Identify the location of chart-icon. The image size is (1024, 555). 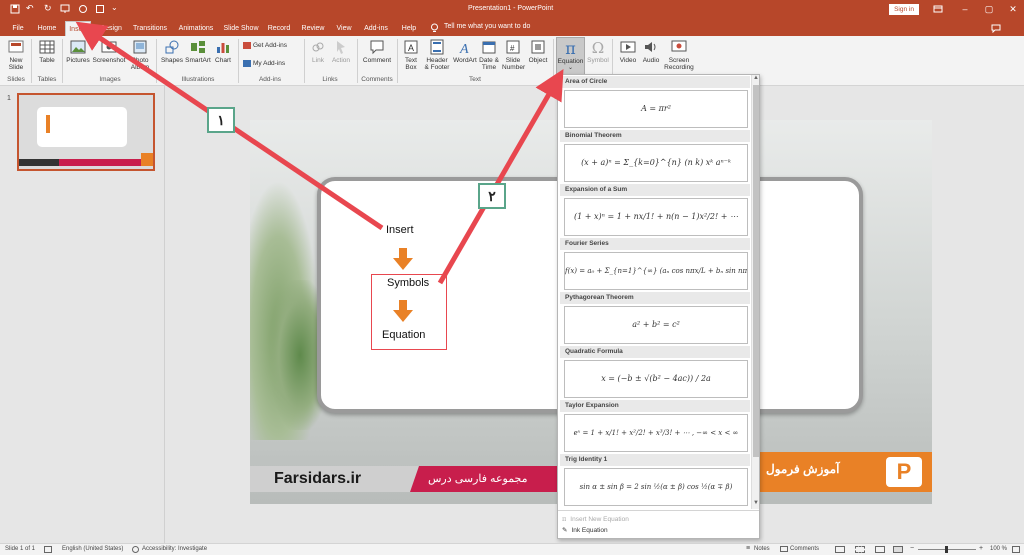
(223, 48).